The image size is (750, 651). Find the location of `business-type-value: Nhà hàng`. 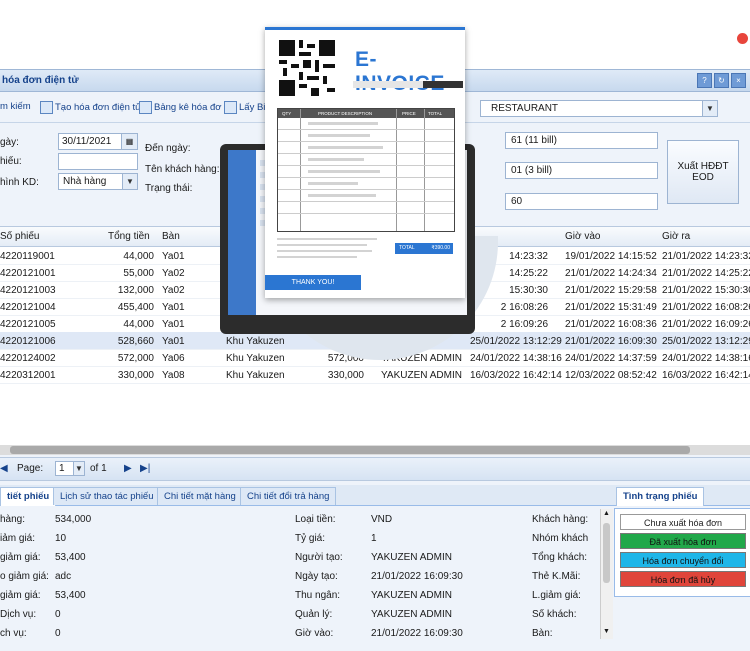

business-type-value: Nhà hàng is located at coordinates (85, 181).